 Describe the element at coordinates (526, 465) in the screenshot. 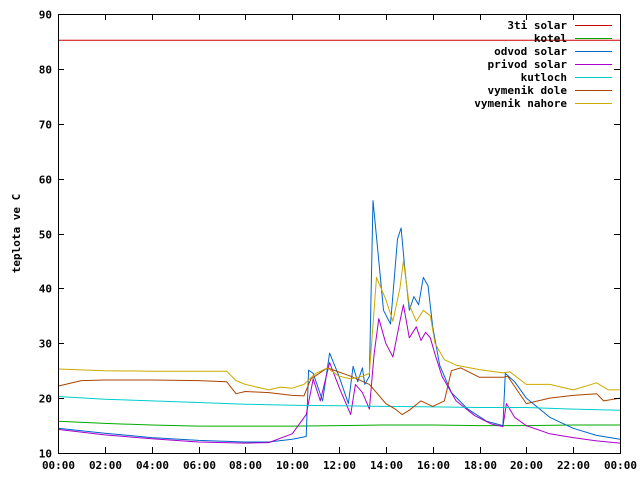

I see `x-tick-label: 20:00` at that location.